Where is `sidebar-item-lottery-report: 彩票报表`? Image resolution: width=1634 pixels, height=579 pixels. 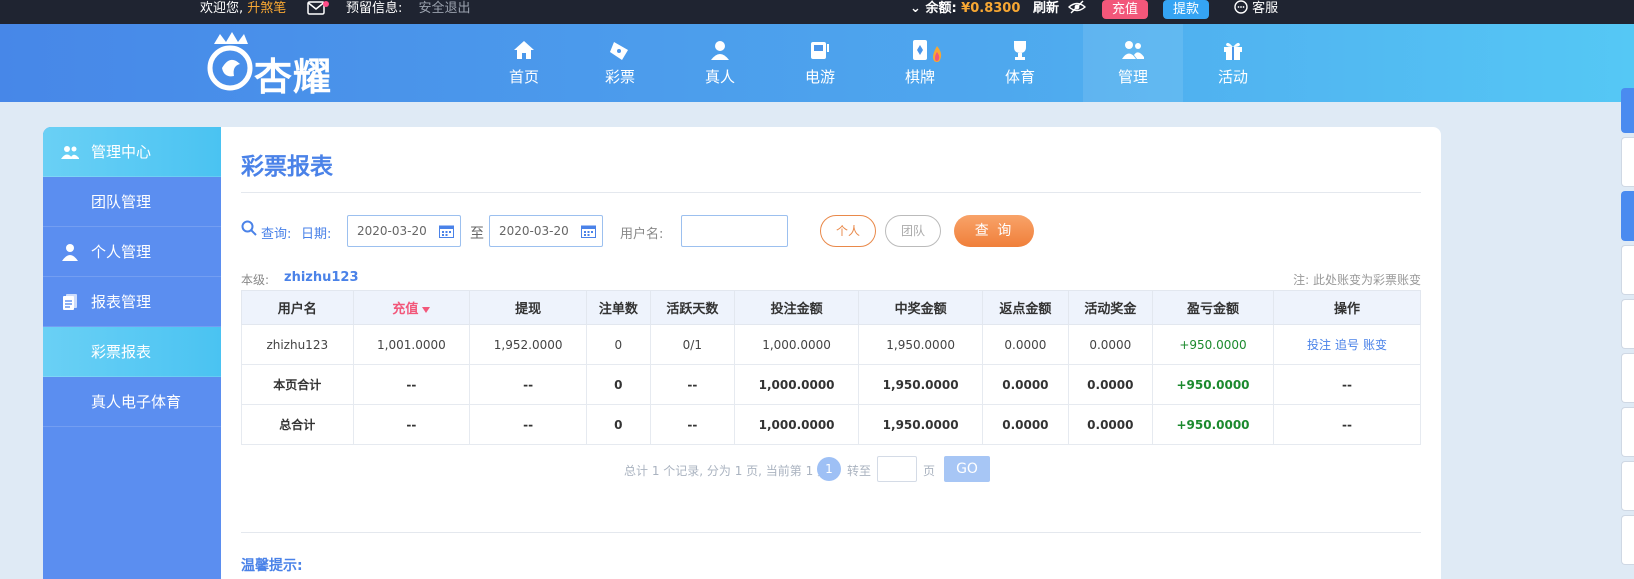 sidebar-item-lottery-report: 彩票报表 is located at coordinates (132, 352).